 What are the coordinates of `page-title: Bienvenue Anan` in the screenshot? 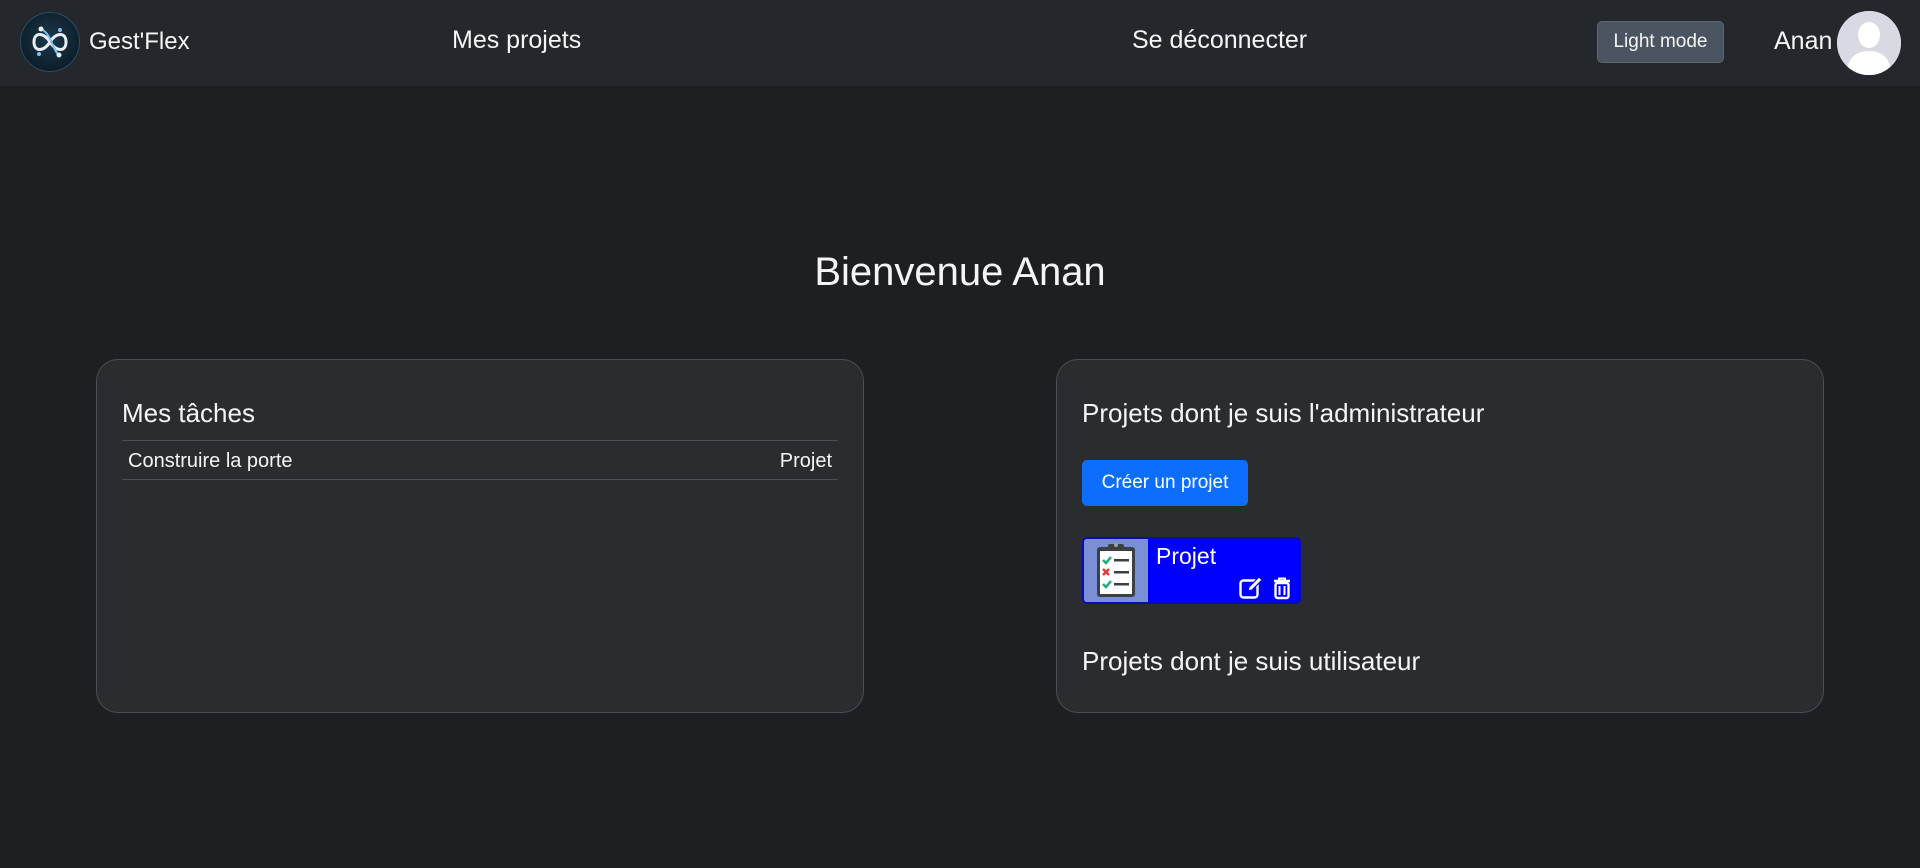 It's located at (960, 272).